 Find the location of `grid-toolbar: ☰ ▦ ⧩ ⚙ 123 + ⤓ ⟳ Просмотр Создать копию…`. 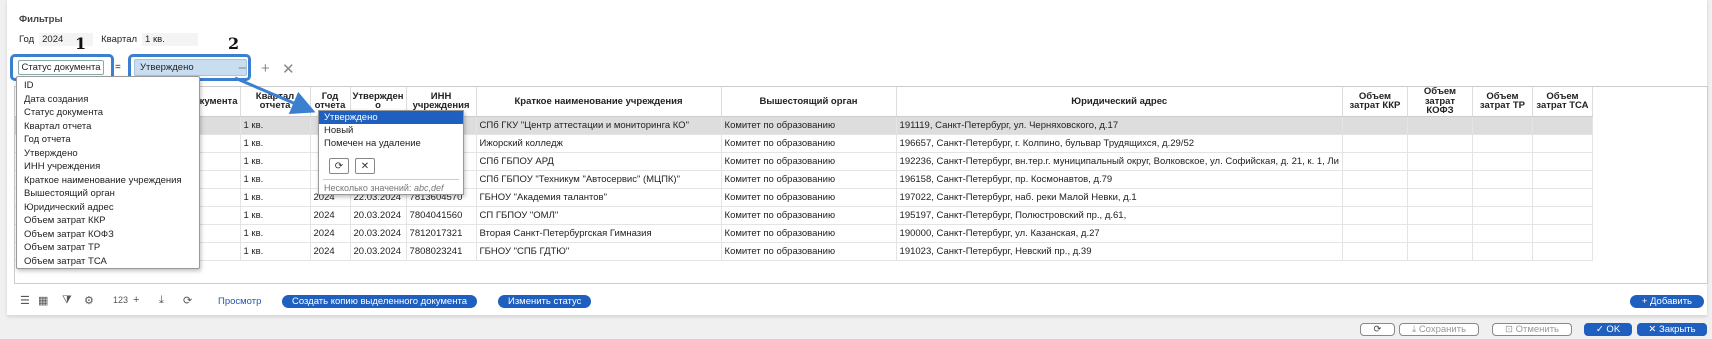

grid-toolbar: ☰ ▦ ⧩ ⚙ 123 + ⤓ ⟳ Просмотр Создать копию… is located at coordinates (861, 302).